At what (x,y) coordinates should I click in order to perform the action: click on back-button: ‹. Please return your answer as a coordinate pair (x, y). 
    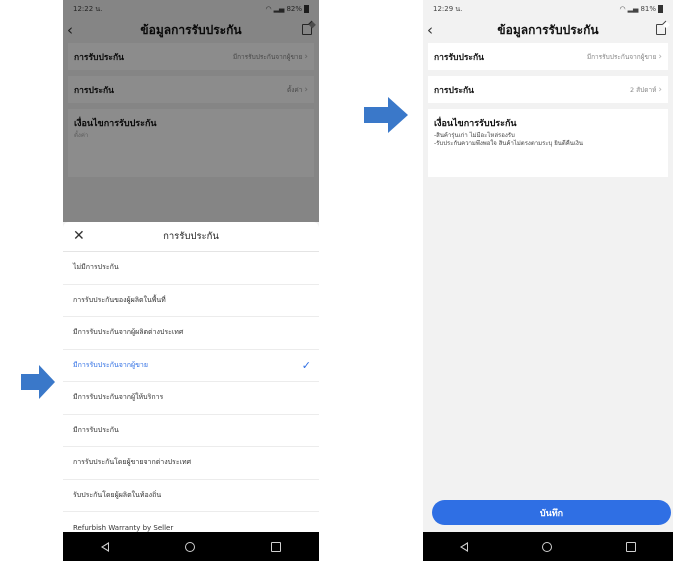
    Looking at the image, I should click on (435, 30).